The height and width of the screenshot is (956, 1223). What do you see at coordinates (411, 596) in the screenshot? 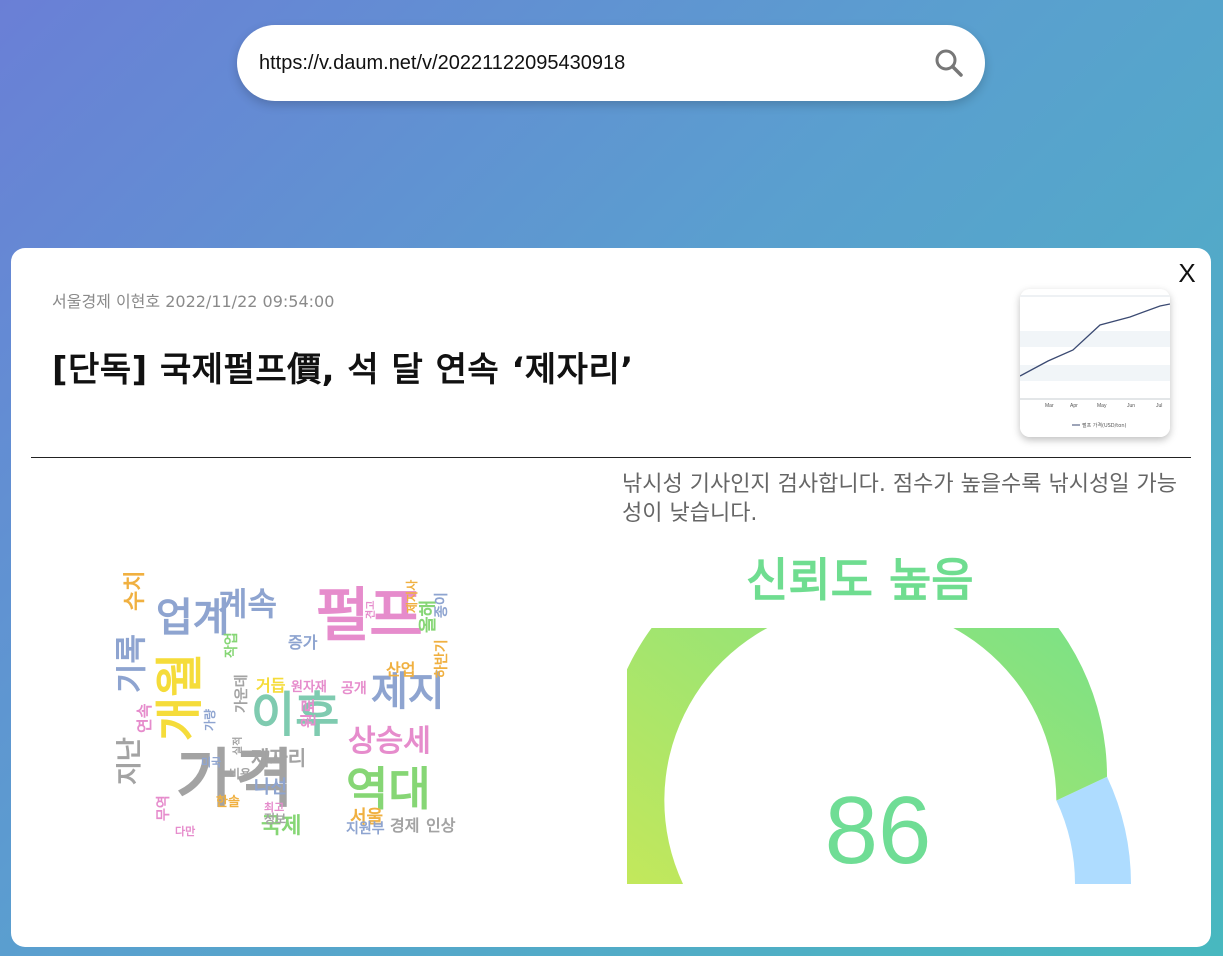
I see `word-cloud-word: 제지사` at bounding box center [411, 596].